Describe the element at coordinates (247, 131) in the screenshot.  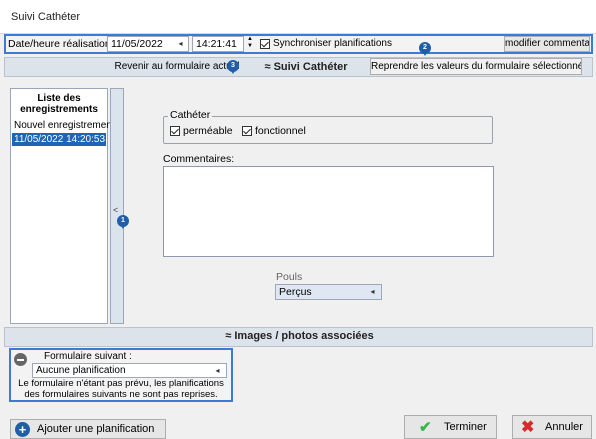
I see `fonctionnel-checkbox` at that location.